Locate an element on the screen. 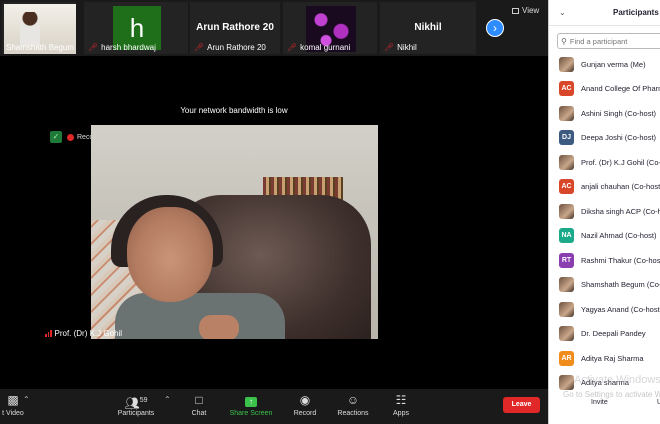 The height and width of the screenshot is (424, 660). windows-activation-hint: Go to Settings to activate Windows. is located at coordinates (611, 394).